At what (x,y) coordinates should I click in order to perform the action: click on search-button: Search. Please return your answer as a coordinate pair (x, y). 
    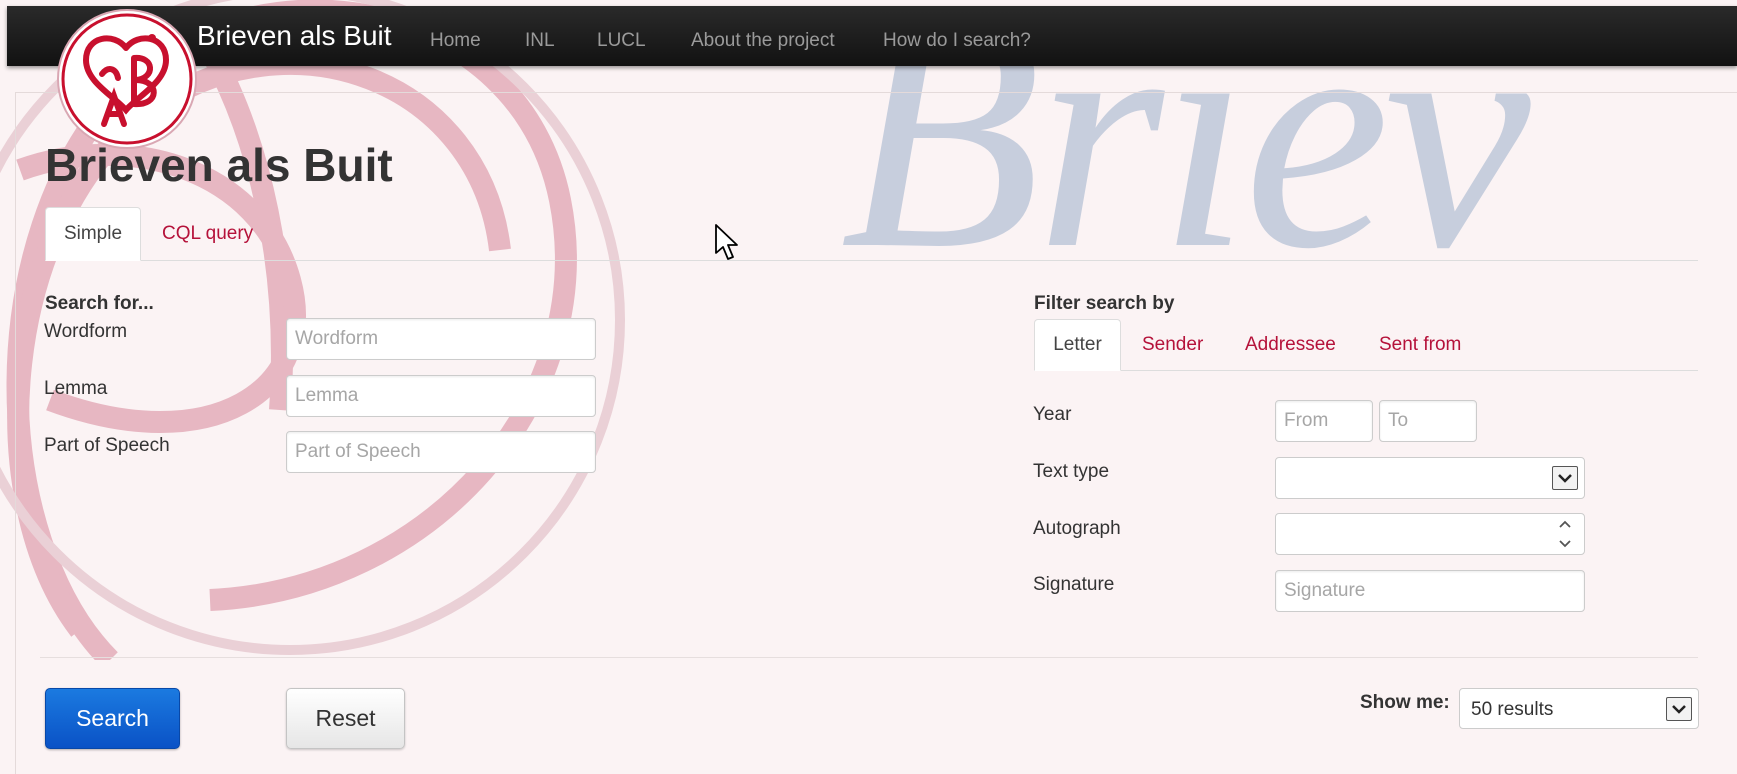
    Looking at the image, I should click on (112, 718).